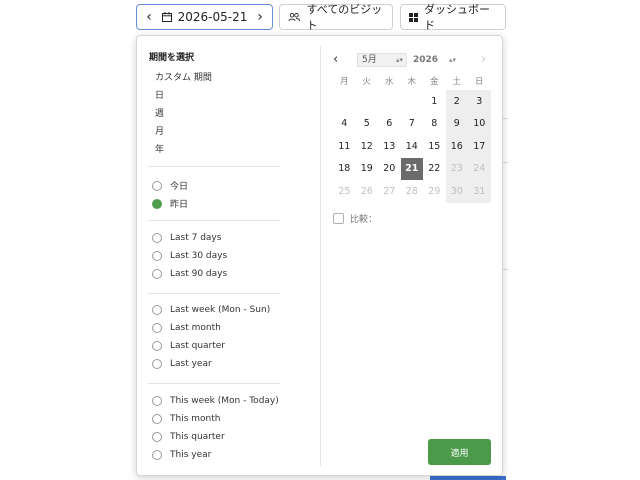  I want to click on users-icon, so click(294, 17).